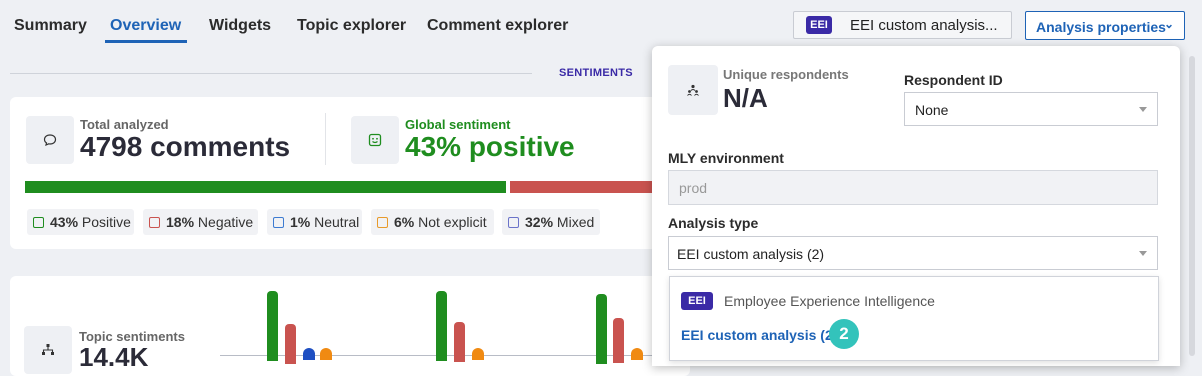  What do you see at coordinates (913, 253) in the screenshot?
I see `analysis-type-select: EEI custom analysis (2)` at bounding box center [913, 253].